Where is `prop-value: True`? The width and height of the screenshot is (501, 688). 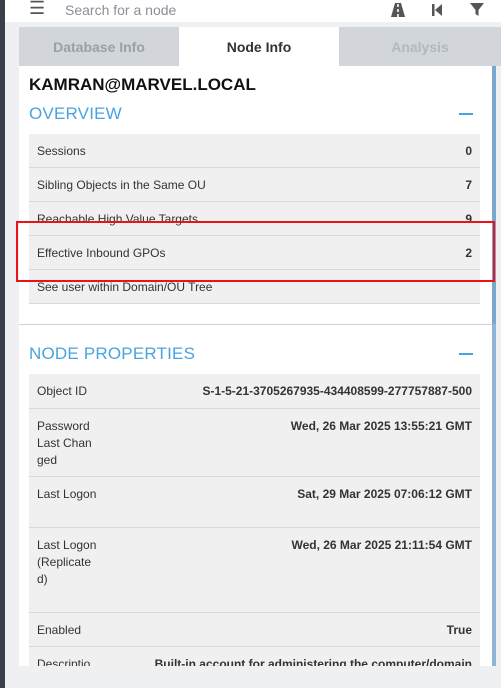
prop-value: True is located at coordinates (459, 630).